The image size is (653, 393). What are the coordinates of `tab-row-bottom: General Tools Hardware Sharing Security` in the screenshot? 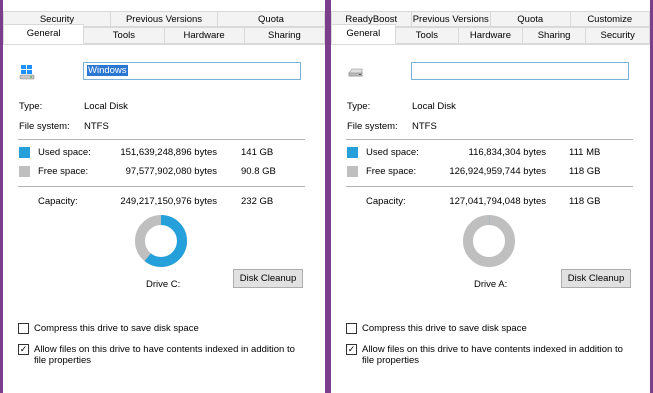 It's located at (490, 34).